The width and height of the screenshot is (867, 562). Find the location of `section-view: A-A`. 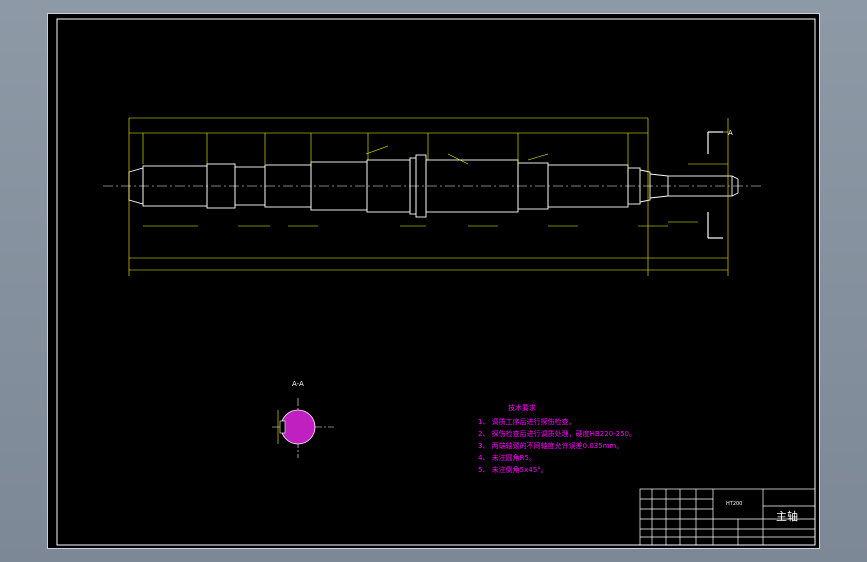

section-view: A-A is located at coordinates (303, 419).